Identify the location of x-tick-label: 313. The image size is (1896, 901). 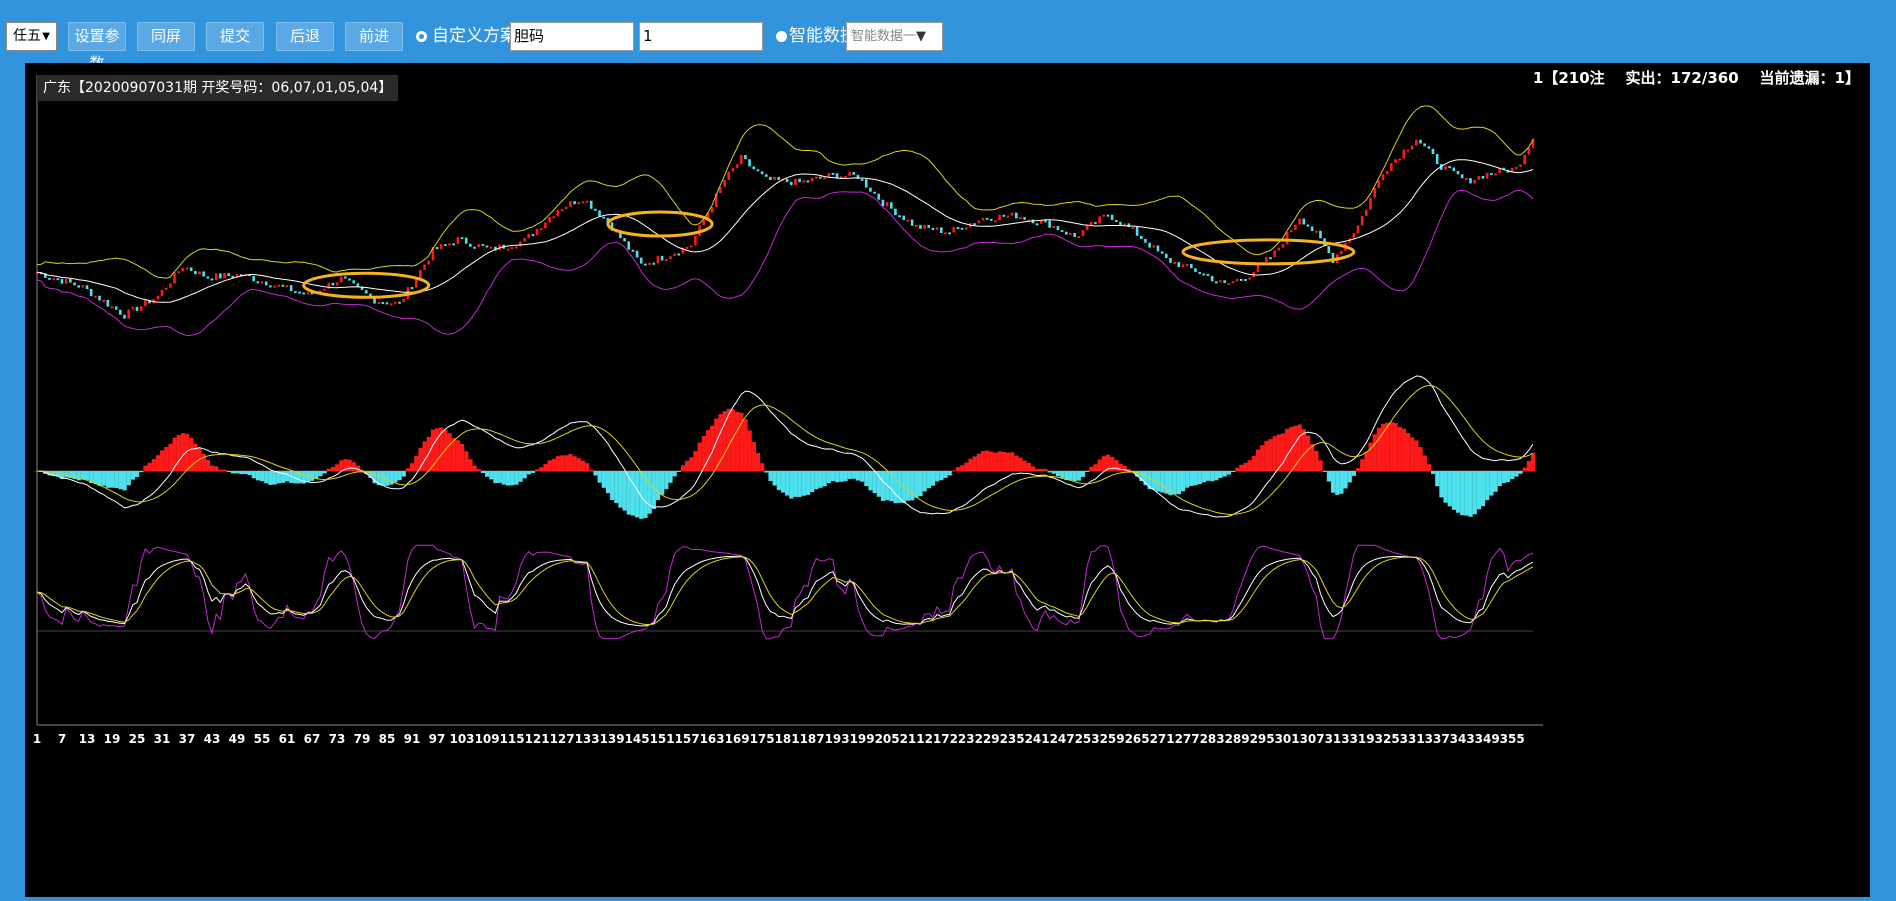
(1337, 739).